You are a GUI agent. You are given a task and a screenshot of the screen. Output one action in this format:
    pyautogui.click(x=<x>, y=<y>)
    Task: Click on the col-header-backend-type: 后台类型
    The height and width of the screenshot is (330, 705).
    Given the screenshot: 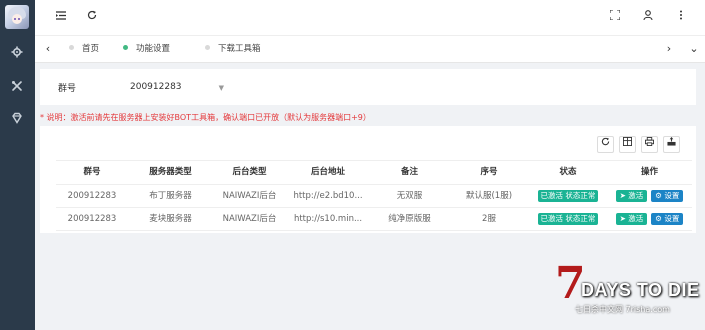 What is the action you would take?
    pyautogui.click(x=249, y=172)
    